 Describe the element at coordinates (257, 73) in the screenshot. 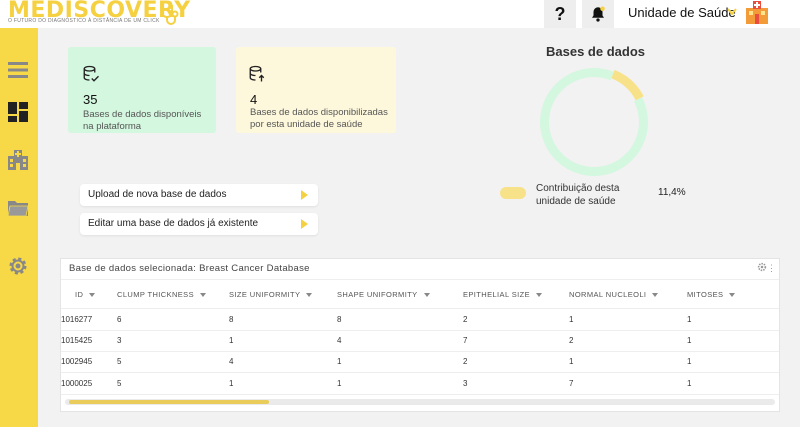

I see `database-upload-icon` at that location.